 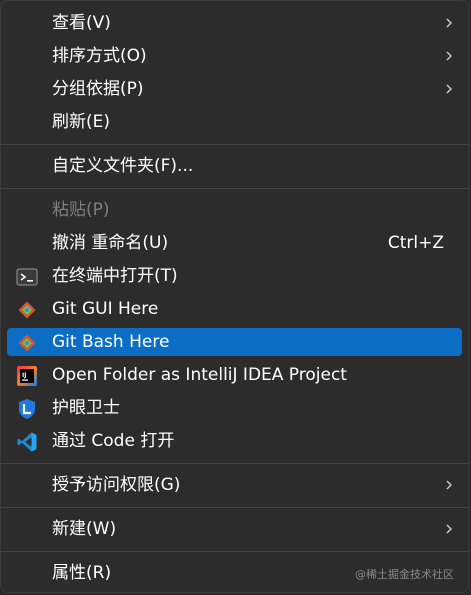 What do you see at coordinates (27, 343) in the screenshot?
I see `git-bash-icon` at bounding box center [27, 343].